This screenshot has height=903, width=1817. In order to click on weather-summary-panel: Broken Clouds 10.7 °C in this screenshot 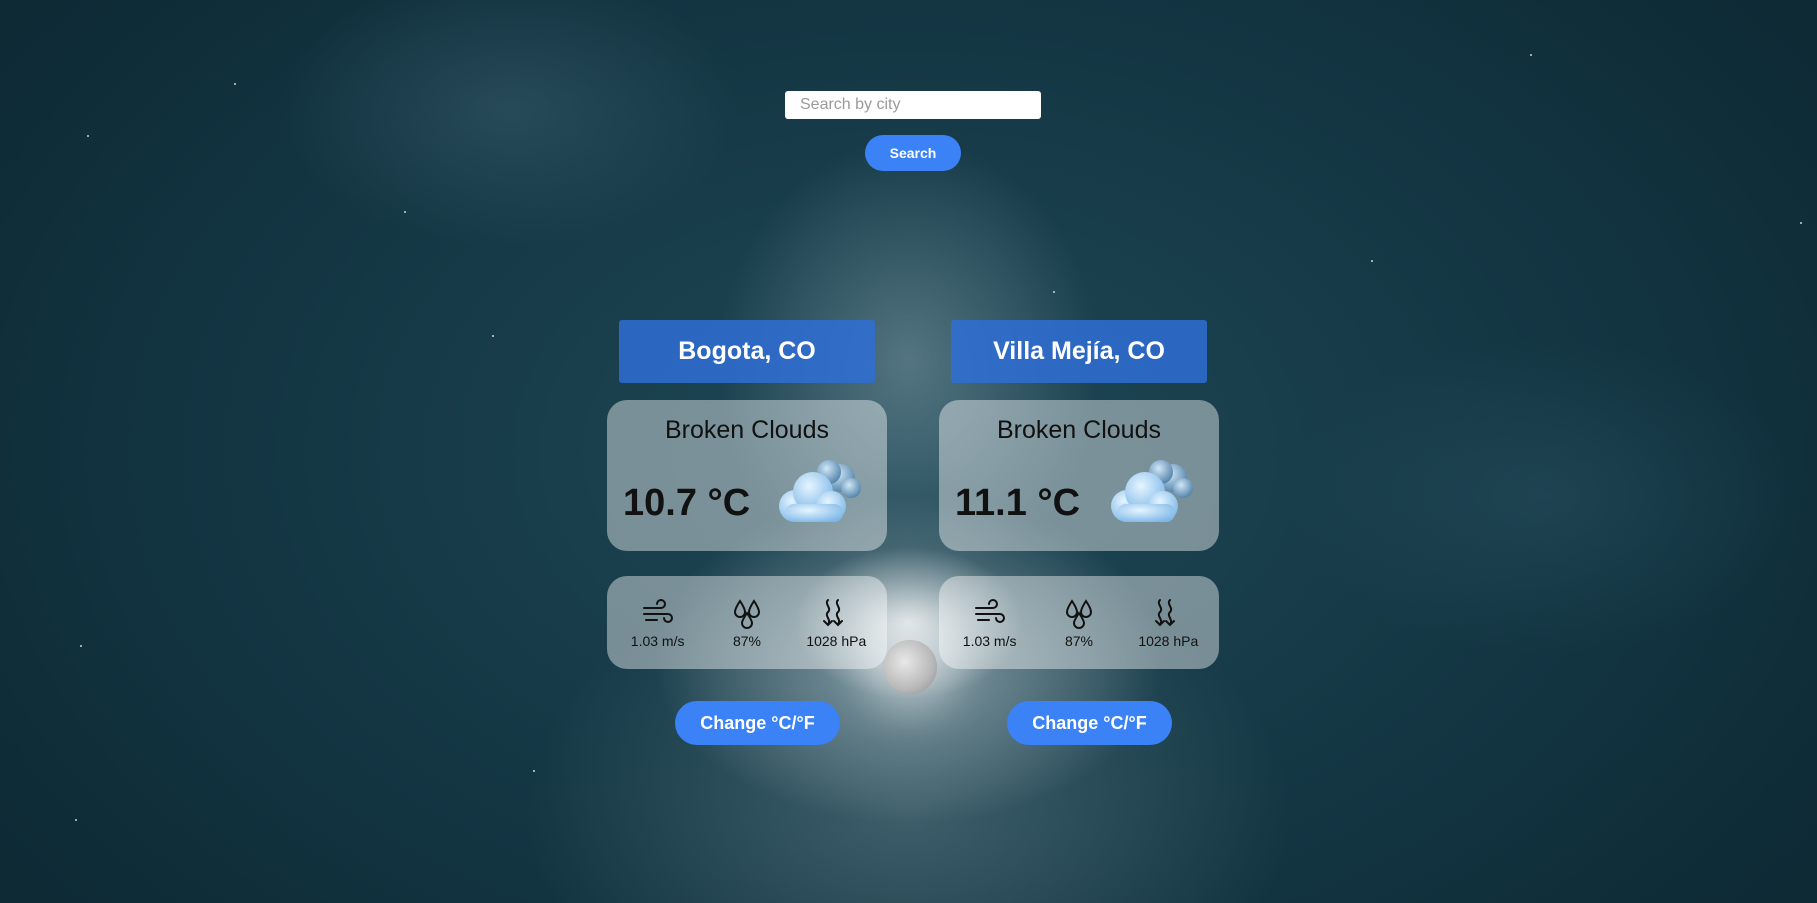, I will do `click(747, 475)`.